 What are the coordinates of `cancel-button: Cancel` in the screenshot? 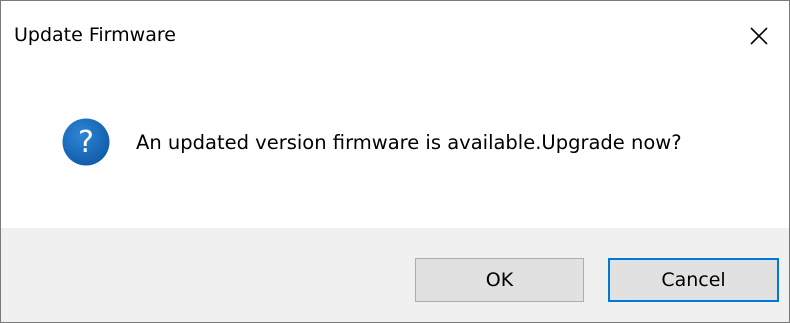 It's located at (693, 280).